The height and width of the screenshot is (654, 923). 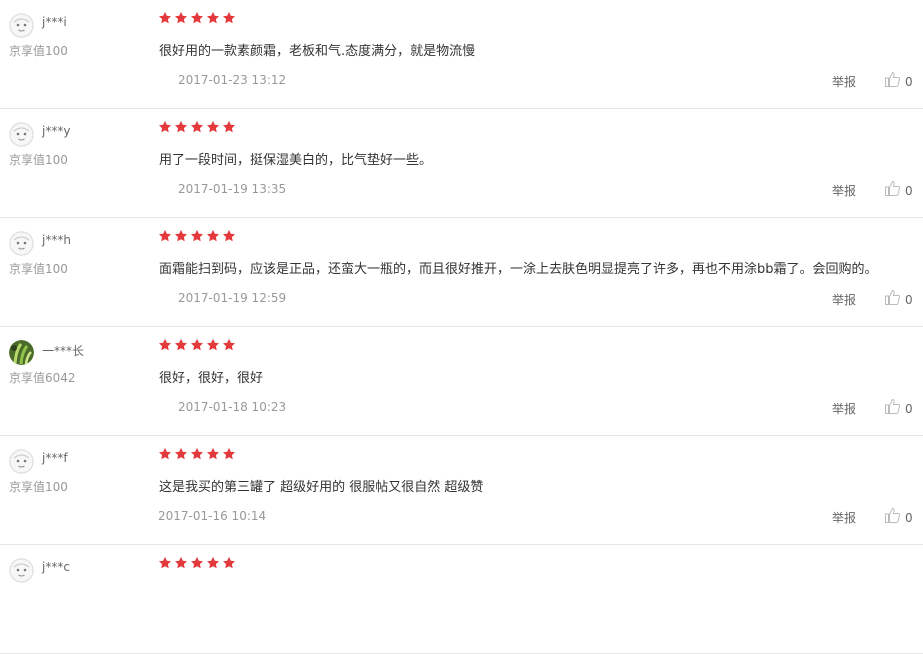 What do you see at coordinates (232, 298) in the screenshot?
I see `review-date: 2017-01-19 12:59` at bounding box center [232, 298].